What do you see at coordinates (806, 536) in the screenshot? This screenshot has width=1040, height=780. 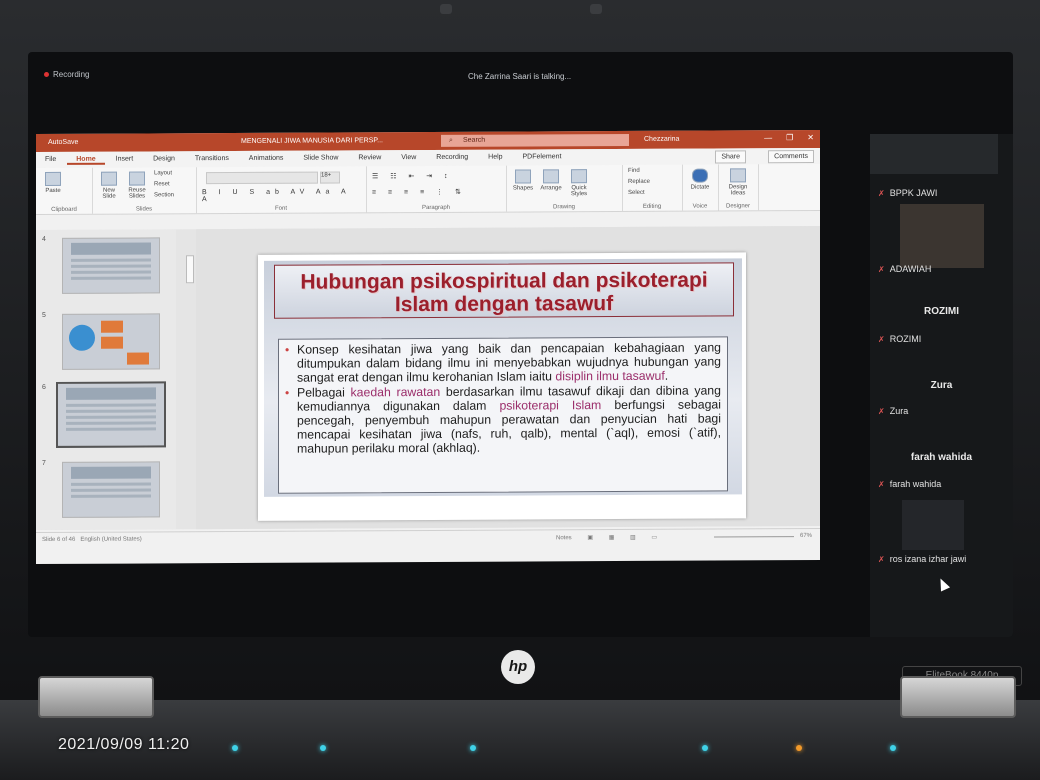 I see `zoom-level: 67%` at bounding box center [806, 536].